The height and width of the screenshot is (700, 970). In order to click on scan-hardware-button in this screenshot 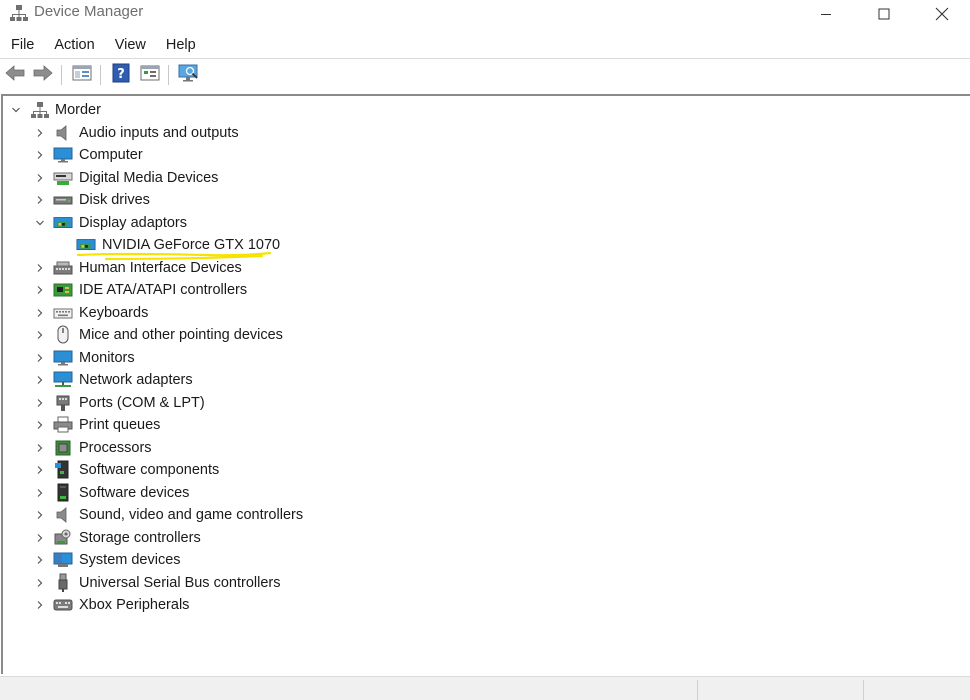, I will do `click(189, 75)`.